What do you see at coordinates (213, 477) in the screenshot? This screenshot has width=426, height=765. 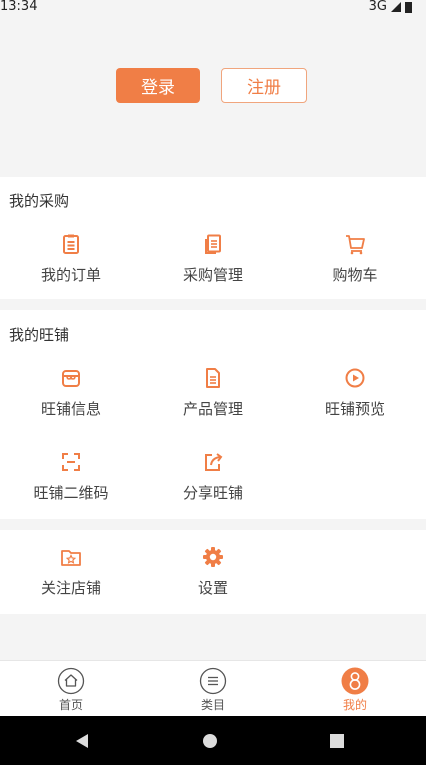 I see `share-shop-item: 分享旺铺` at bounding box center [213, 477].